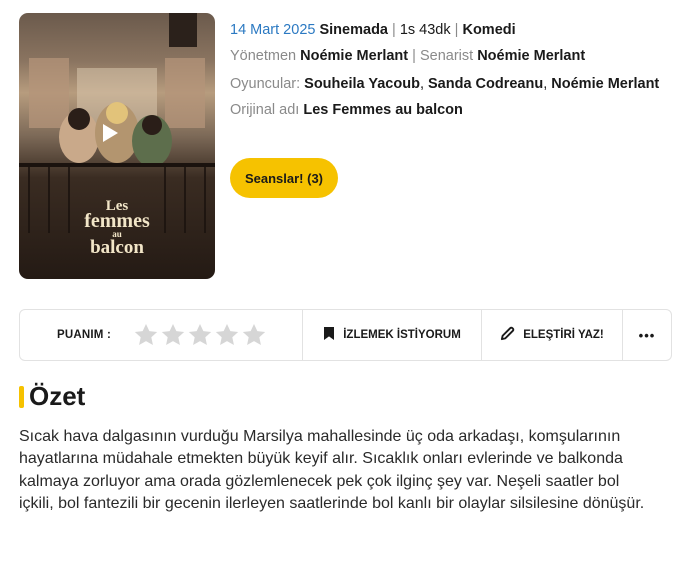 The width and height of the screenshot is (681, 578). Describe the element at coordinates (563, 335) in the screenshot. I see `write-review-label: ELEŞTİRİ YAZ!` at that location.